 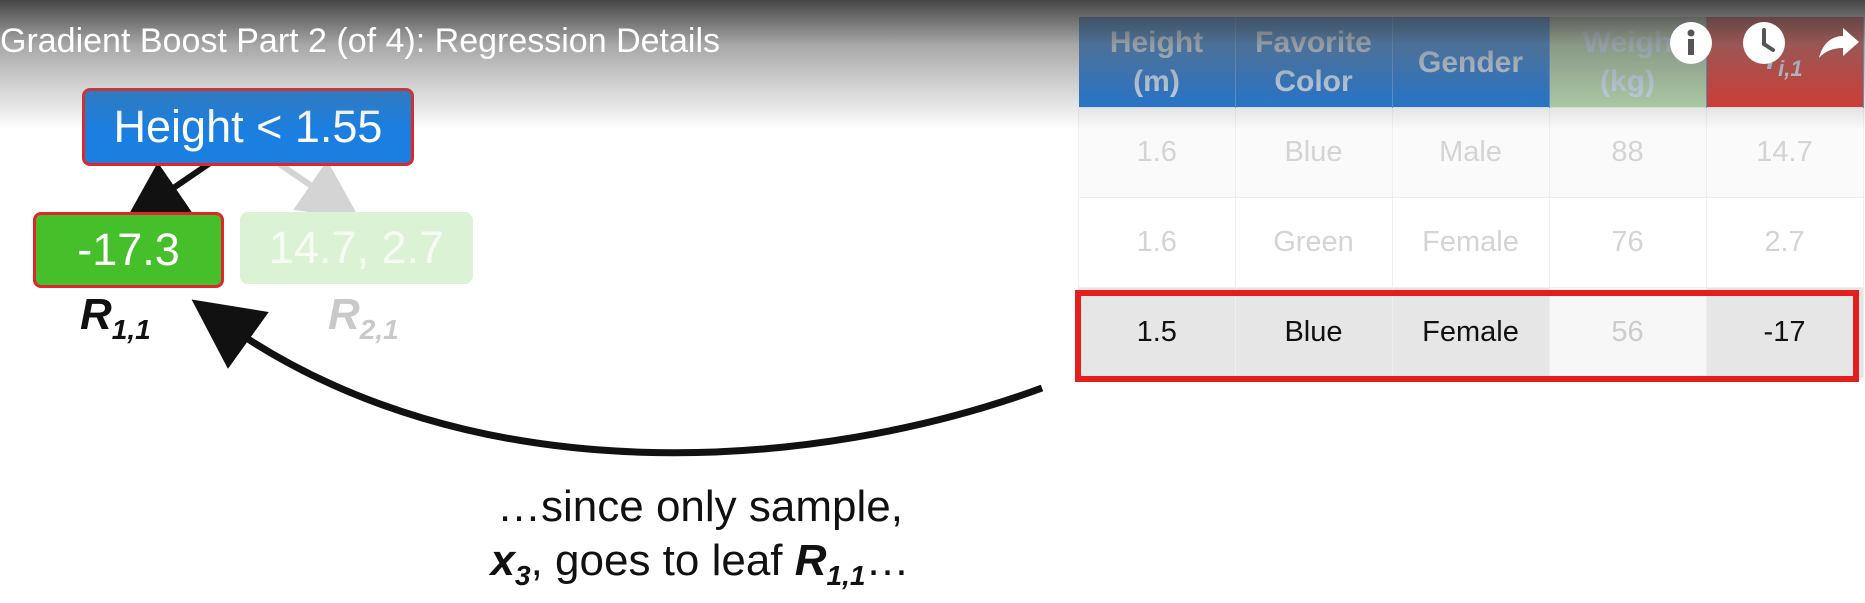 What do you see at coordinates (115, 317) in the screenshot?
I see `leaf-r11-label: R1,1` at bounding box center [115, 317].